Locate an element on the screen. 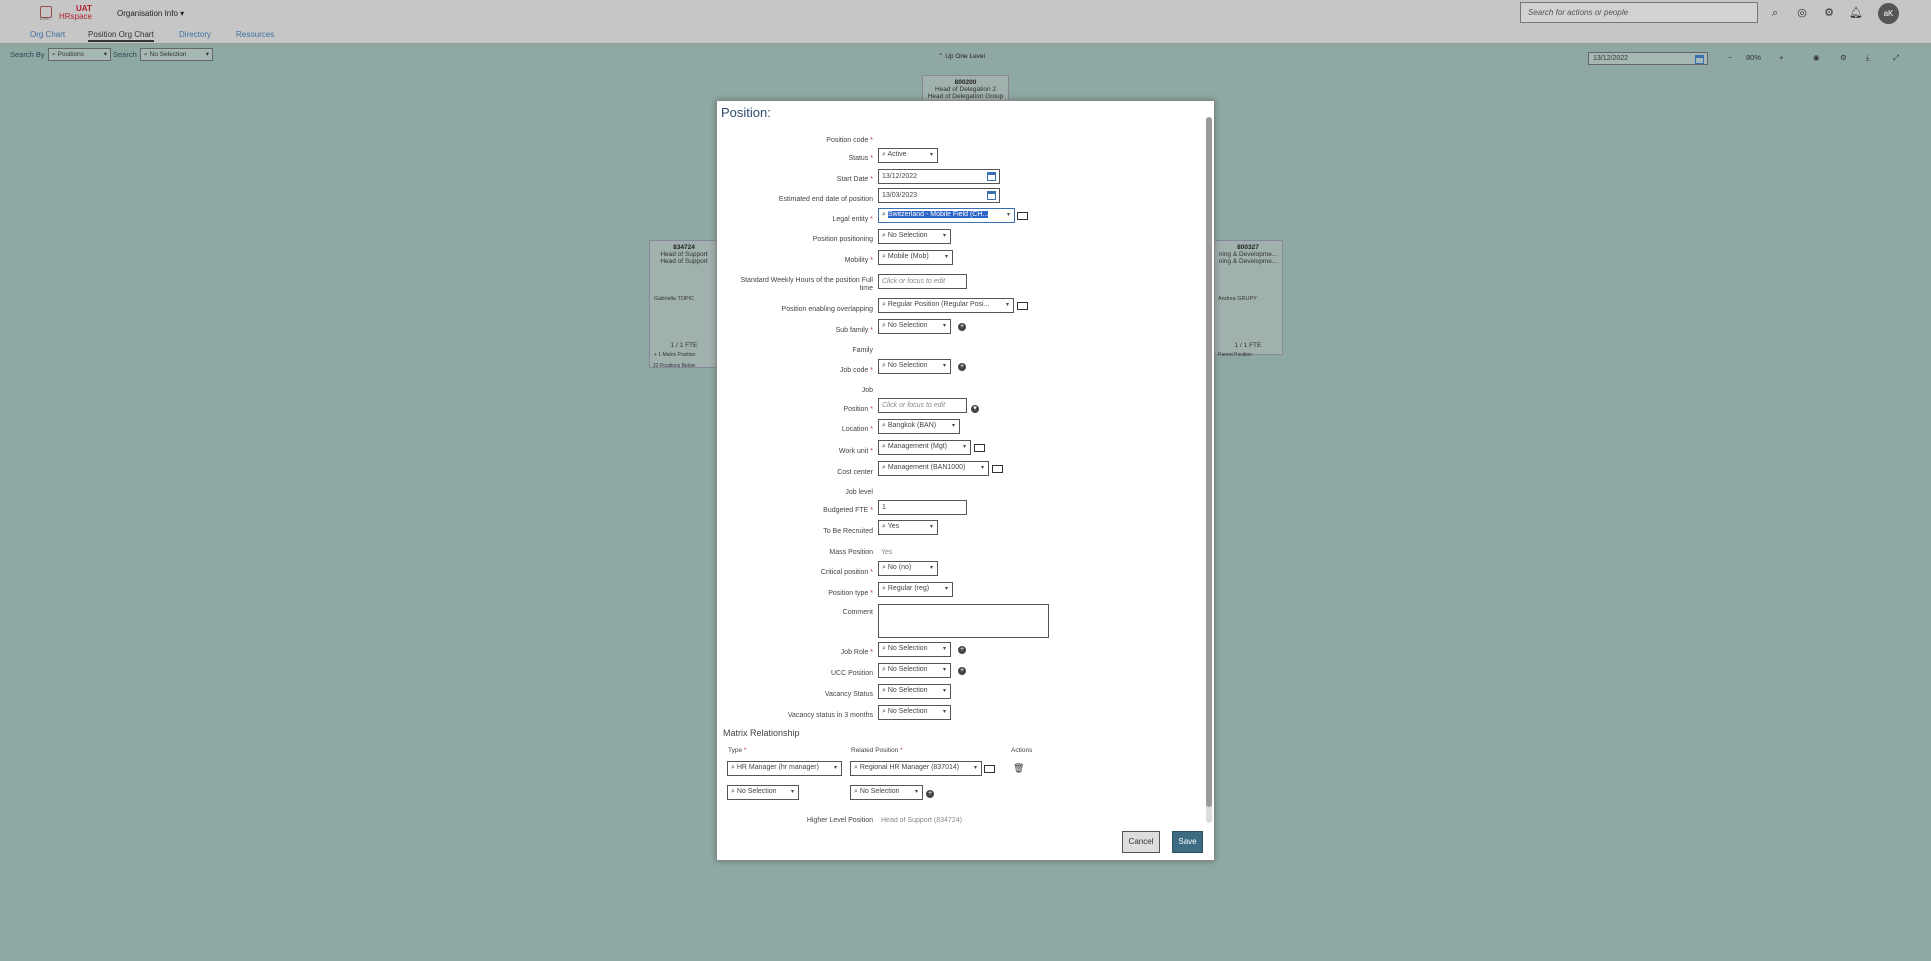 This screenshot has height=961, width=1931. tab-directory: Directory is located at coordinates (195, 34).